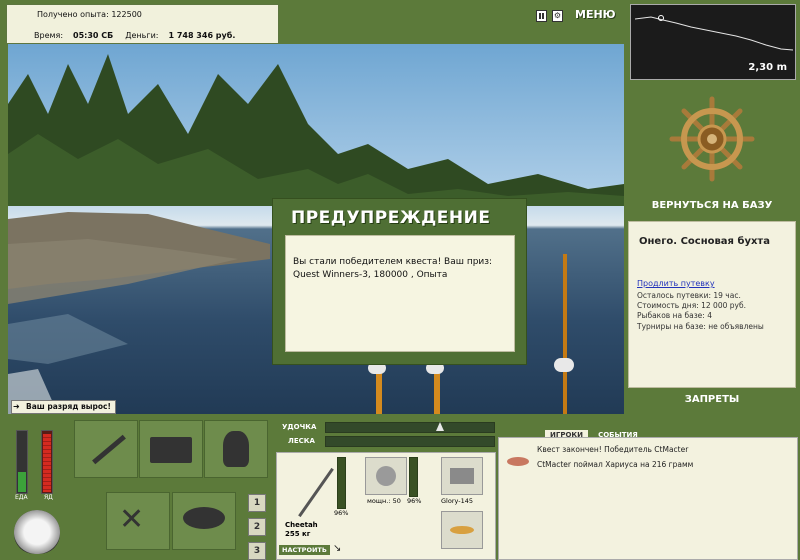 This screenshot has height=560, width=800. What do you see at coordinates (594, 431) in the screenshot?
I see `chat-tabs: ИГРОКИ СОБЫТИЯ` at bounding box center [594, 431].